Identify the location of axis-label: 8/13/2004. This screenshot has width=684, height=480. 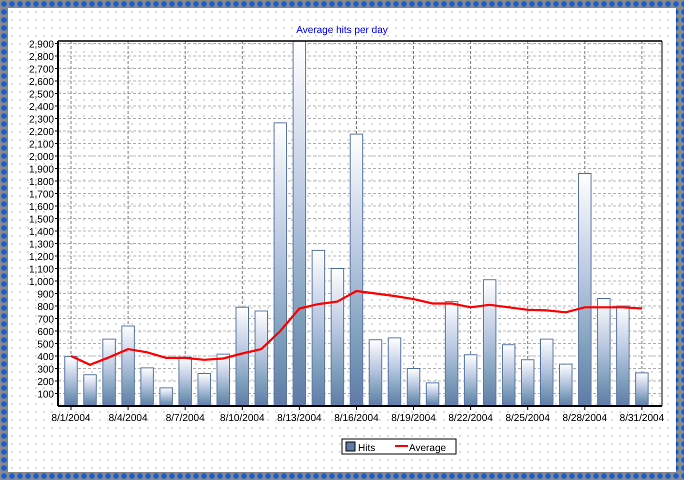
(299, 418).